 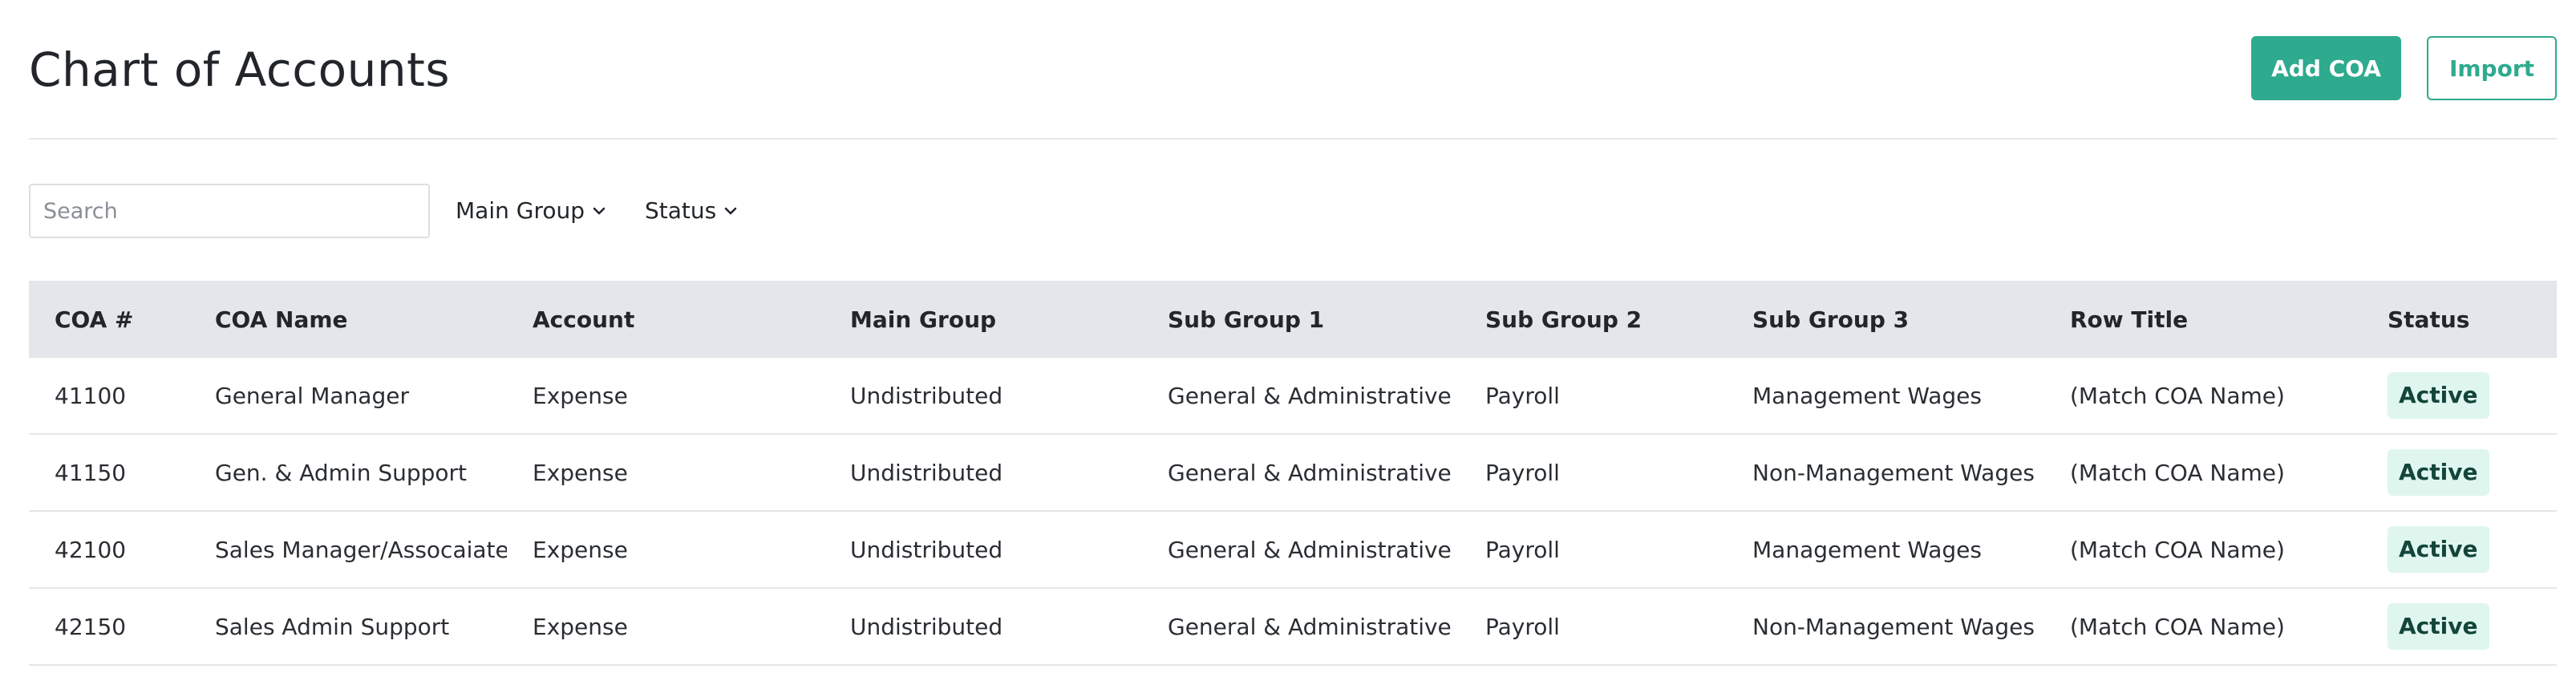 What do you see at coordinates (91, 549) in the screenshot?
I see `coa-number-cell: 42100` at bounding box center [91, 549].